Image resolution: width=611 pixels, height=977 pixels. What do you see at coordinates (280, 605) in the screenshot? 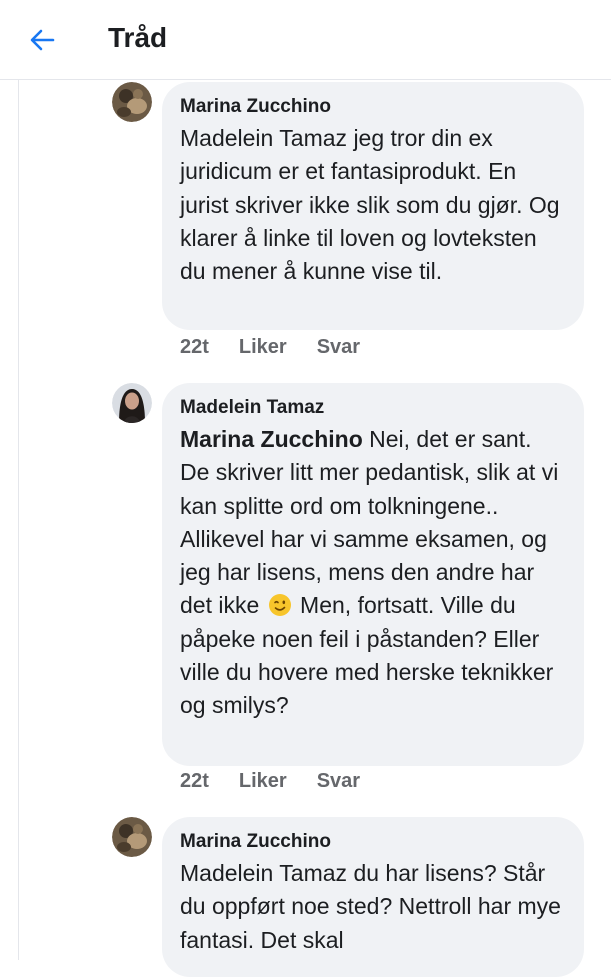
I see `winking-face-emoji` at bounding box center [280, 605].